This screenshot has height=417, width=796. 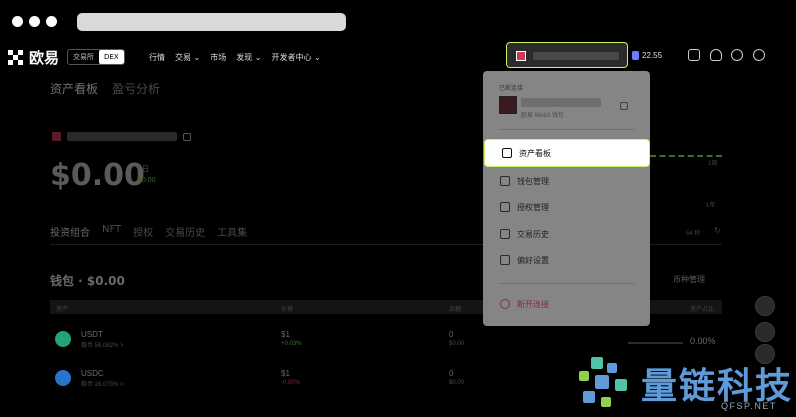 What do you see at coordinates (63, 378) in the screenshot?
I see `usdc-icon` at bounding box center [63, 378].